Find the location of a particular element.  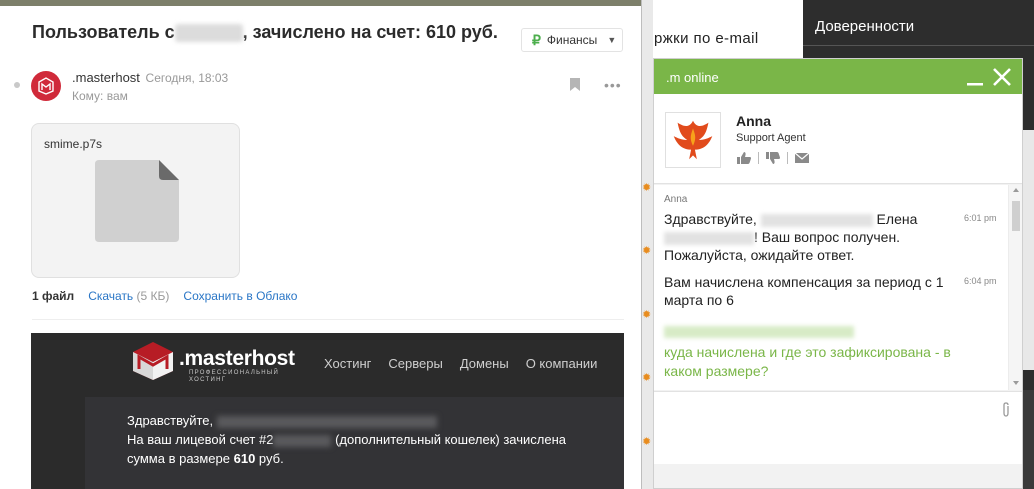

background-page-text: ржки по e-mail is located at coordinates (706, 38).